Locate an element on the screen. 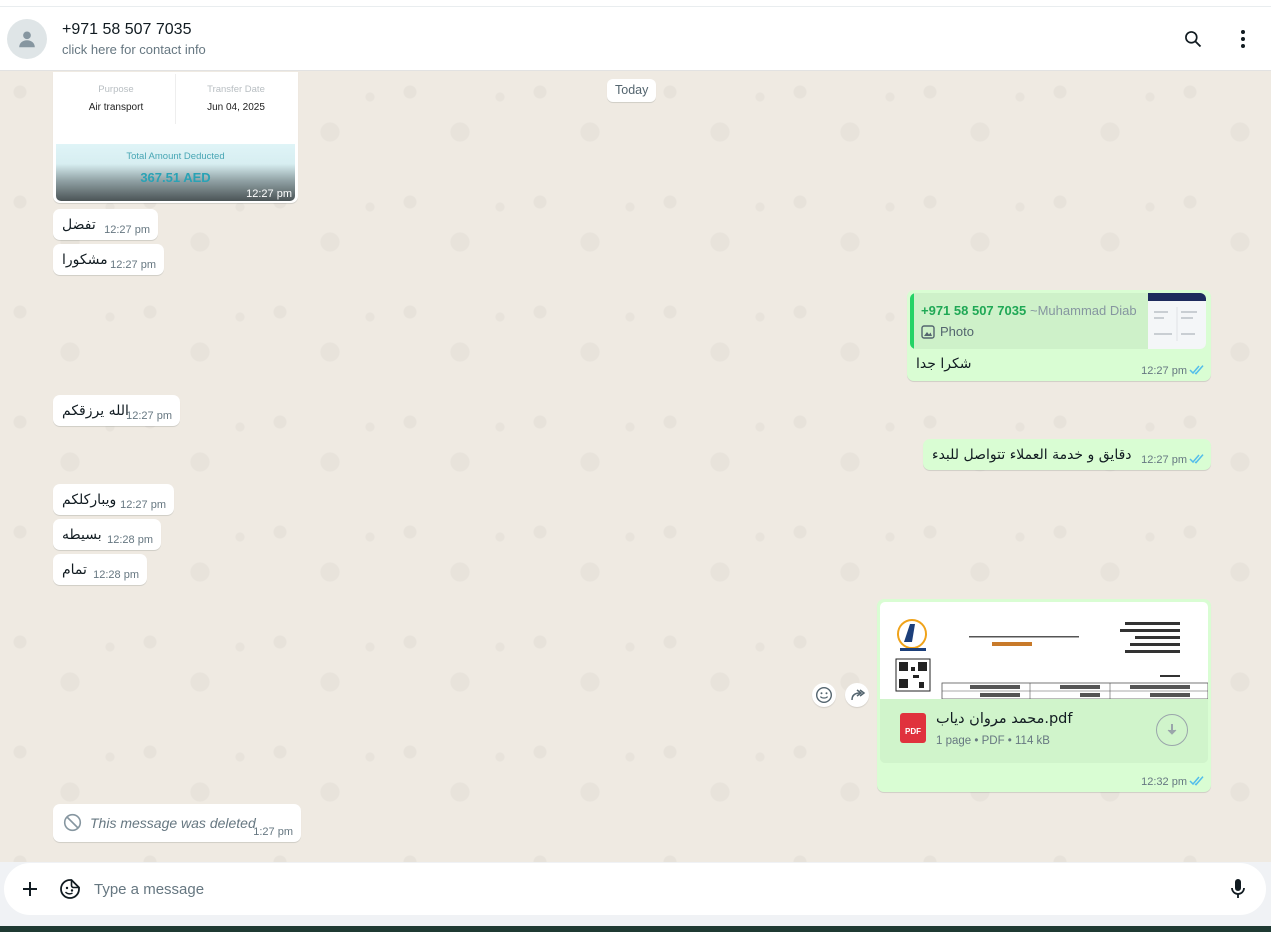 This screenshot has width=1271, height=932. plus-icon is located at coordinates (30, 889).